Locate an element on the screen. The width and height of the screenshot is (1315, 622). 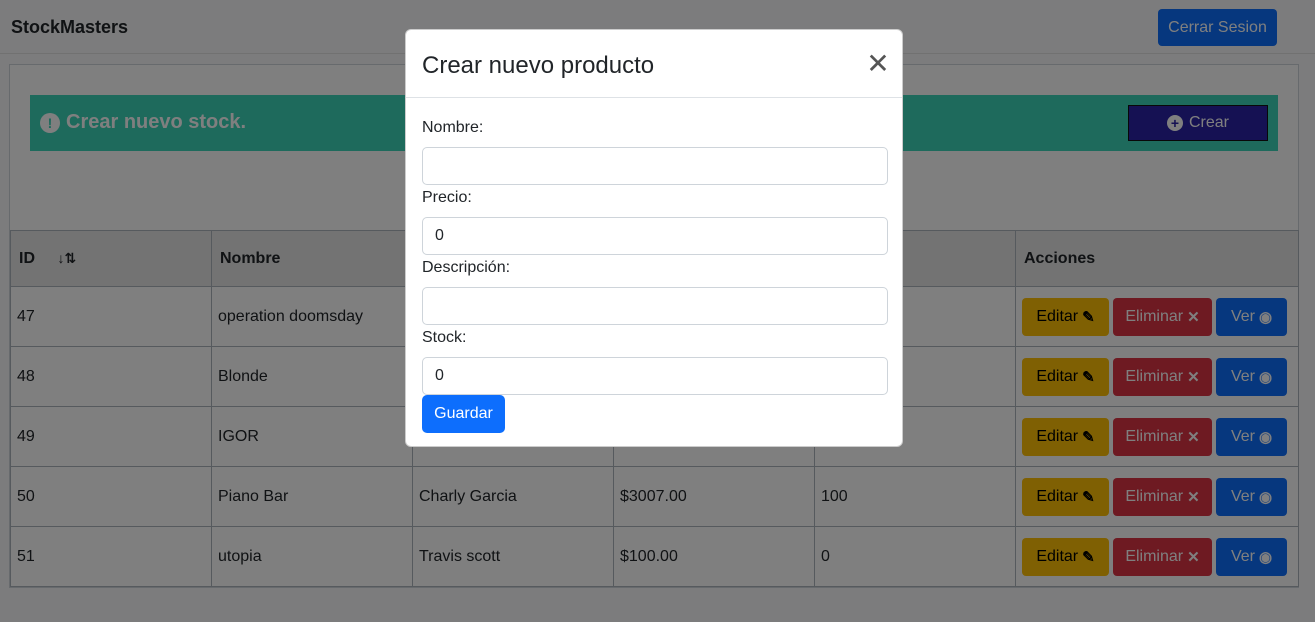
close-icon: ✕ is located at coordinates (878, 64).